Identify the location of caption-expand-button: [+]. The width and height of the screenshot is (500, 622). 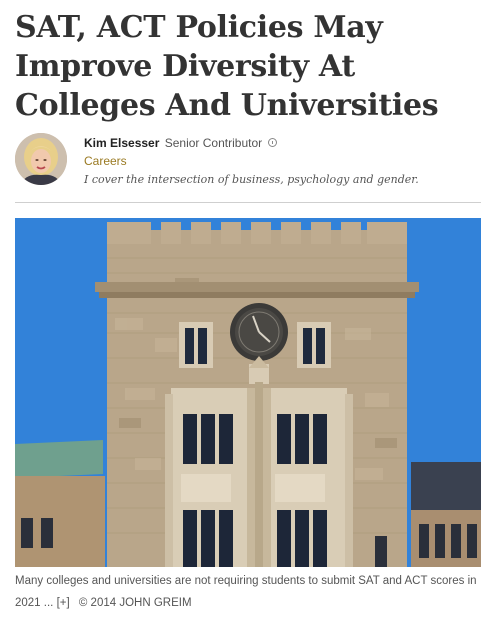
(63, 603).